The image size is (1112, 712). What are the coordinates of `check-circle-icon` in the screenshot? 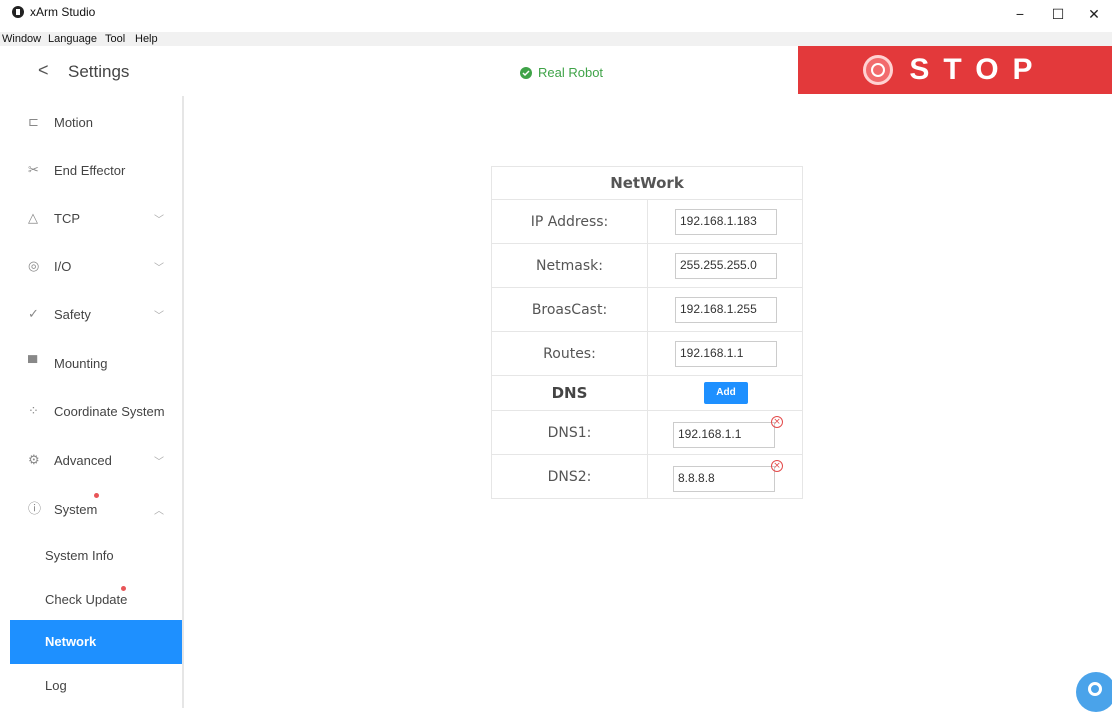 It's located at (526, 72).